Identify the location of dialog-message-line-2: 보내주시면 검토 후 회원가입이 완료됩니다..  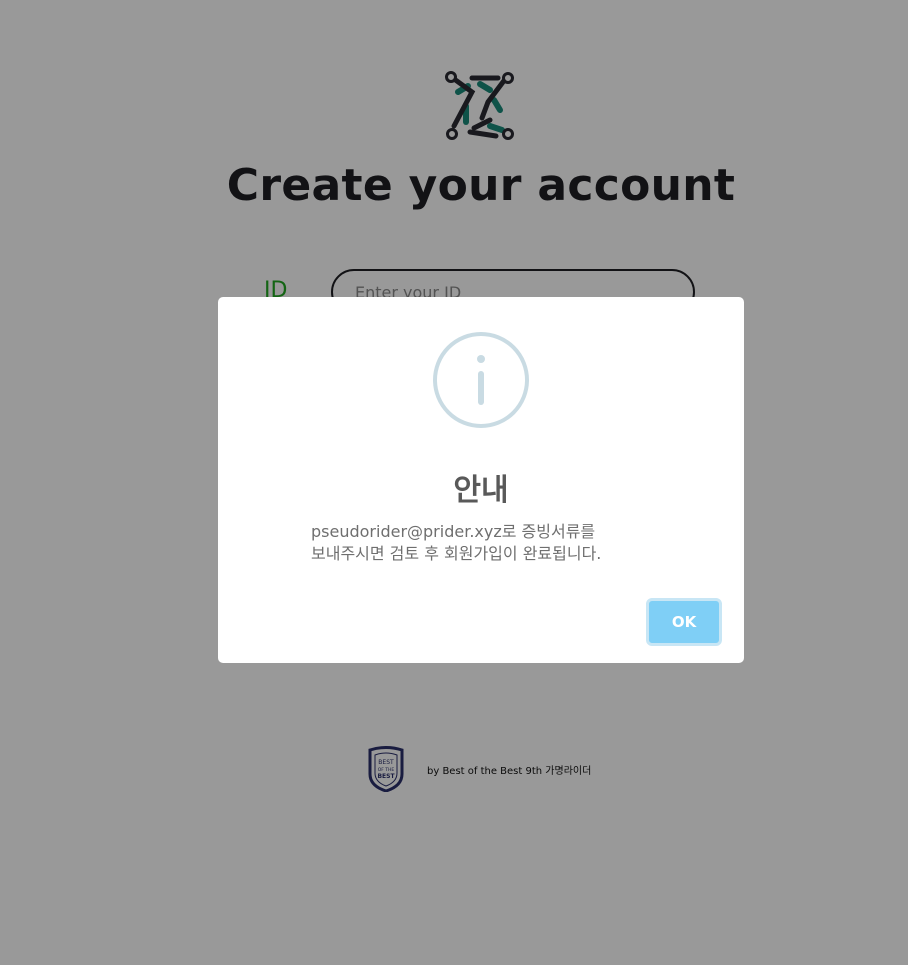
(456, 553).